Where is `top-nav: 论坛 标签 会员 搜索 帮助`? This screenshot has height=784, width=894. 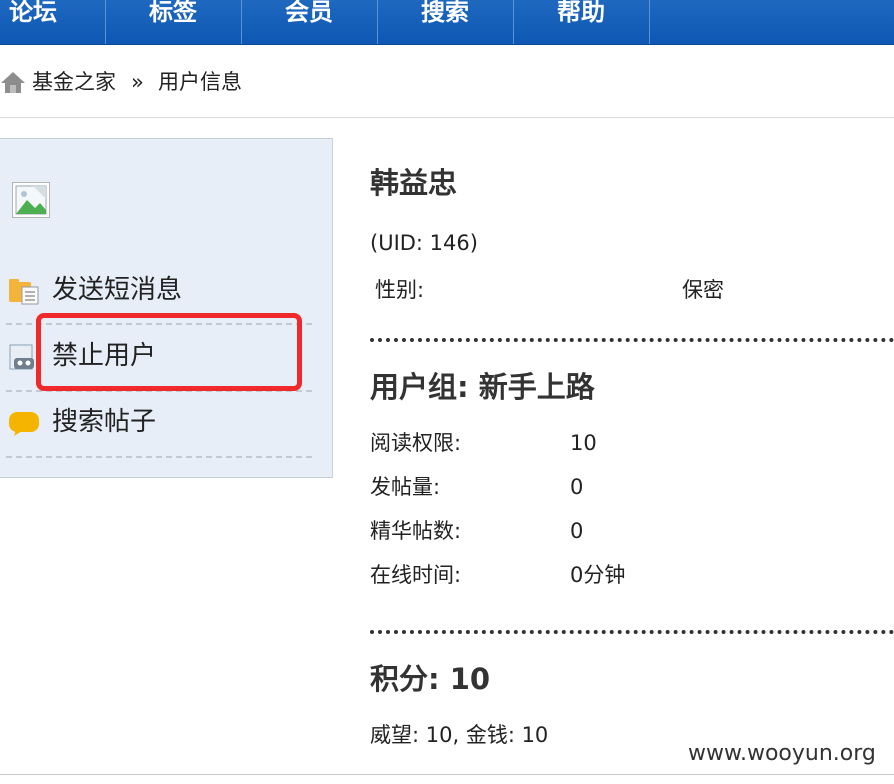
top-nav: 论坛 标签 会员 搜索 帮助 is located at coordinates (447, 22).